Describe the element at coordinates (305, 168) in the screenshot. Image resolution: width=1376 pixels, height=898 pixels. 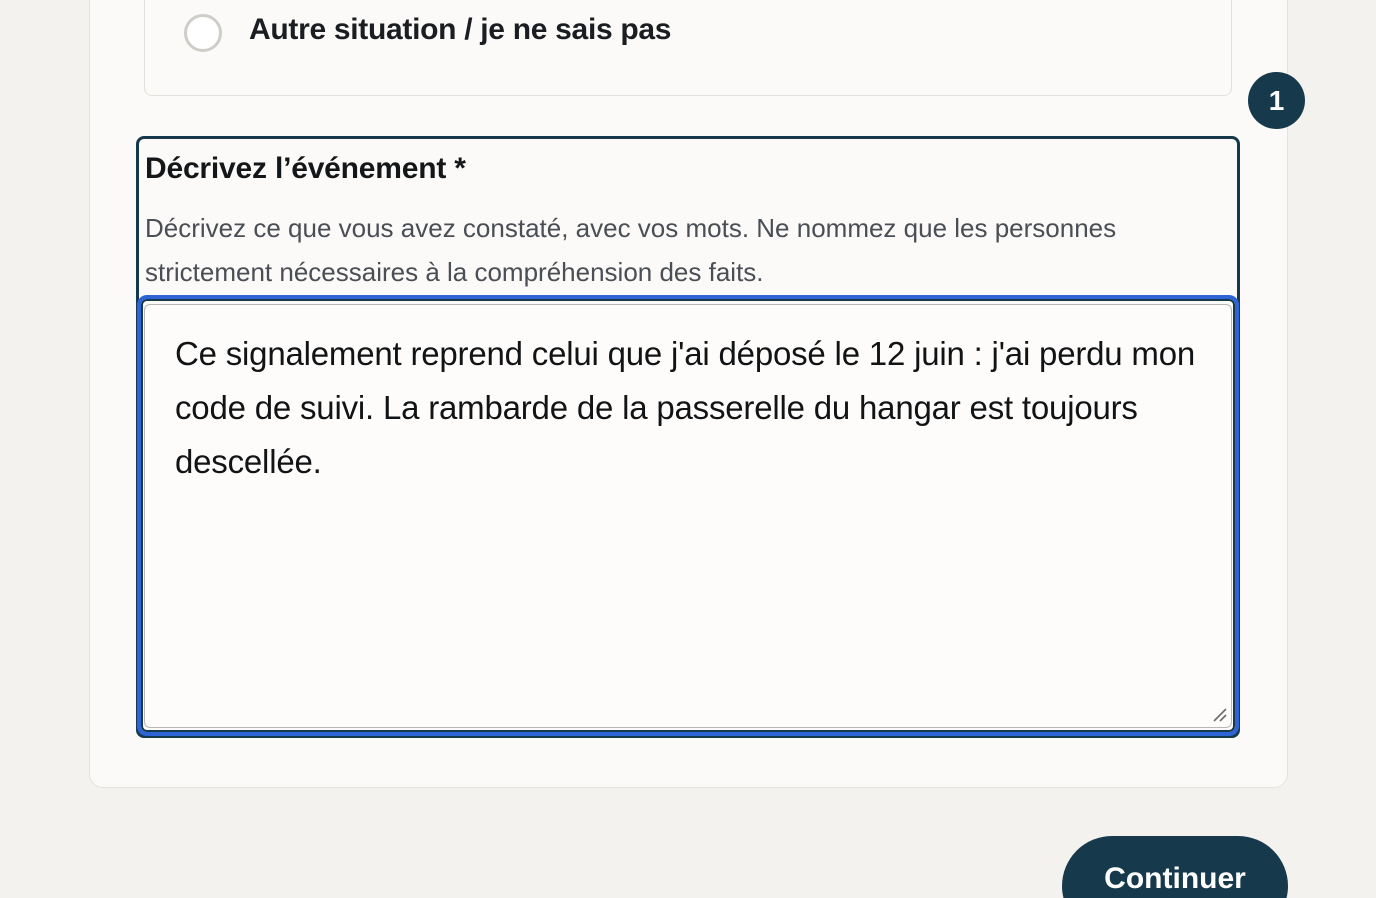
I see `event-description-title: Décrivez l’événement *` at that location.